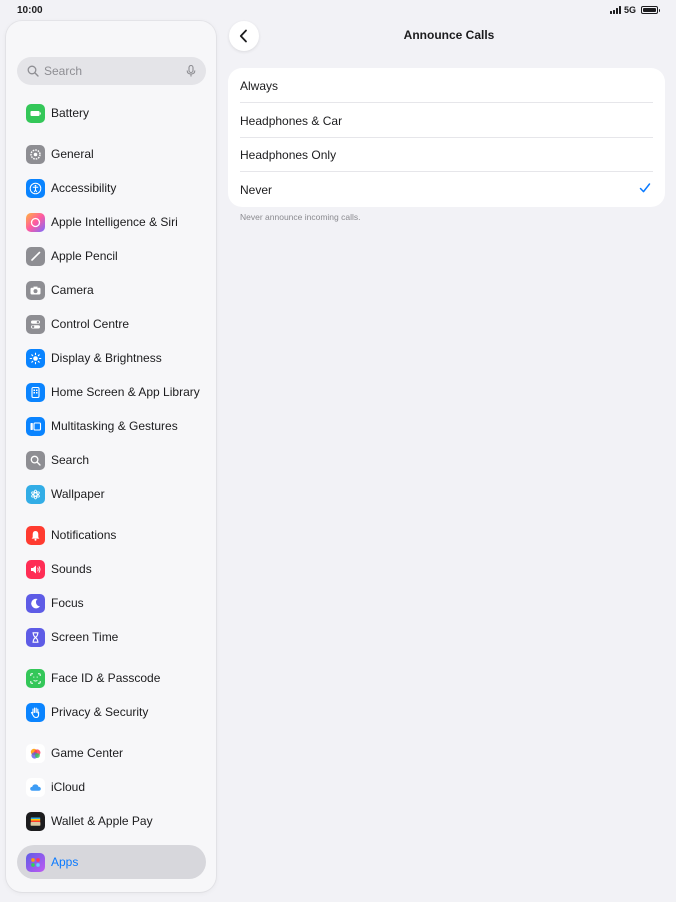  Describe the element at coordinates (35, 324) in the screenshot. I see `toggles-icon` at that location.